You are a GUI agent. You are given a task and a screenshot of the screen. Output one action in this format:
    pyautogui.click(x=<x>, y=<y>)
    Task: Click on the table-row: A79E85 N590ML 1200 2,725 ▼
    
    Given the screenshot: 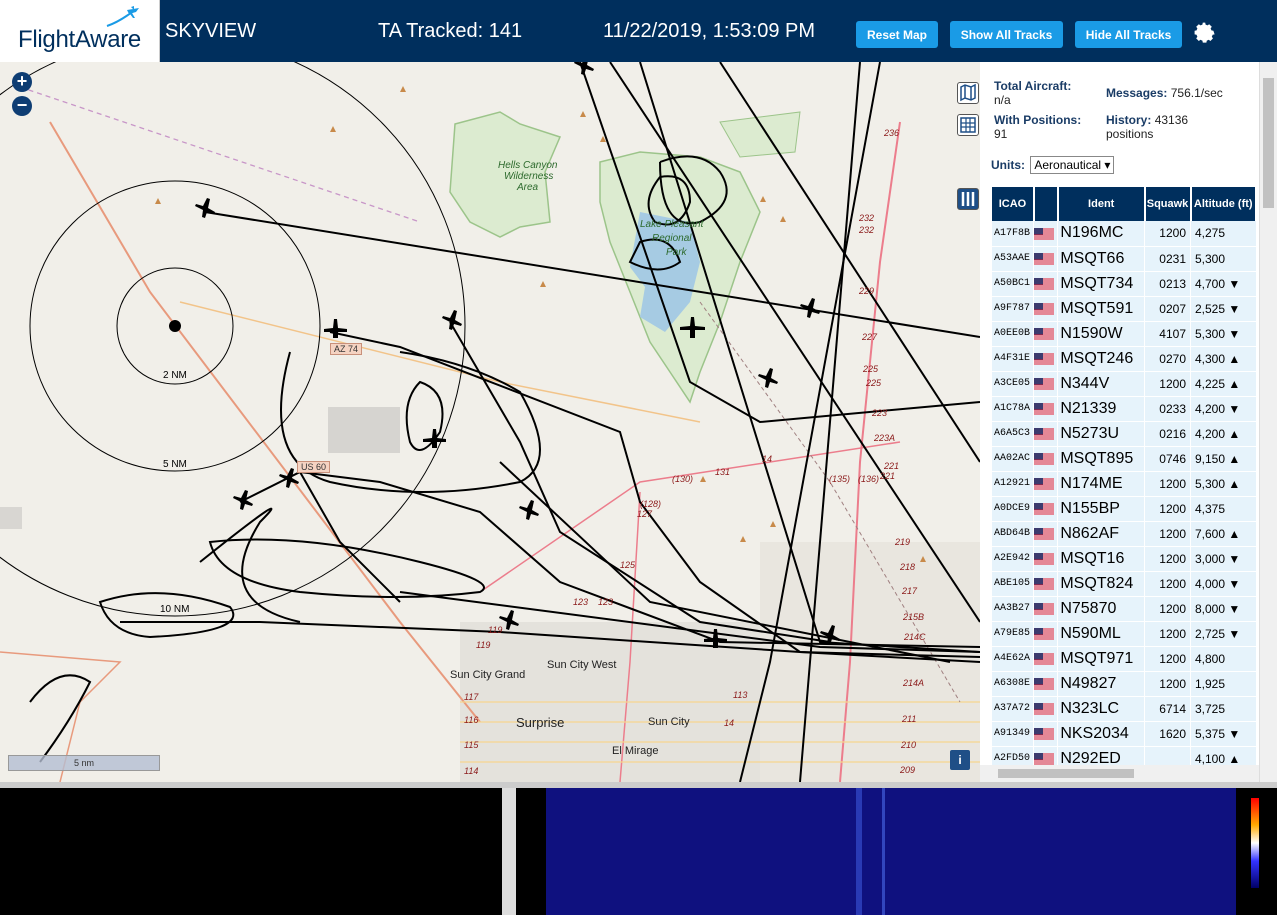 What is the action you would take?
    pyautogui.click(x=1124, y=634)
    